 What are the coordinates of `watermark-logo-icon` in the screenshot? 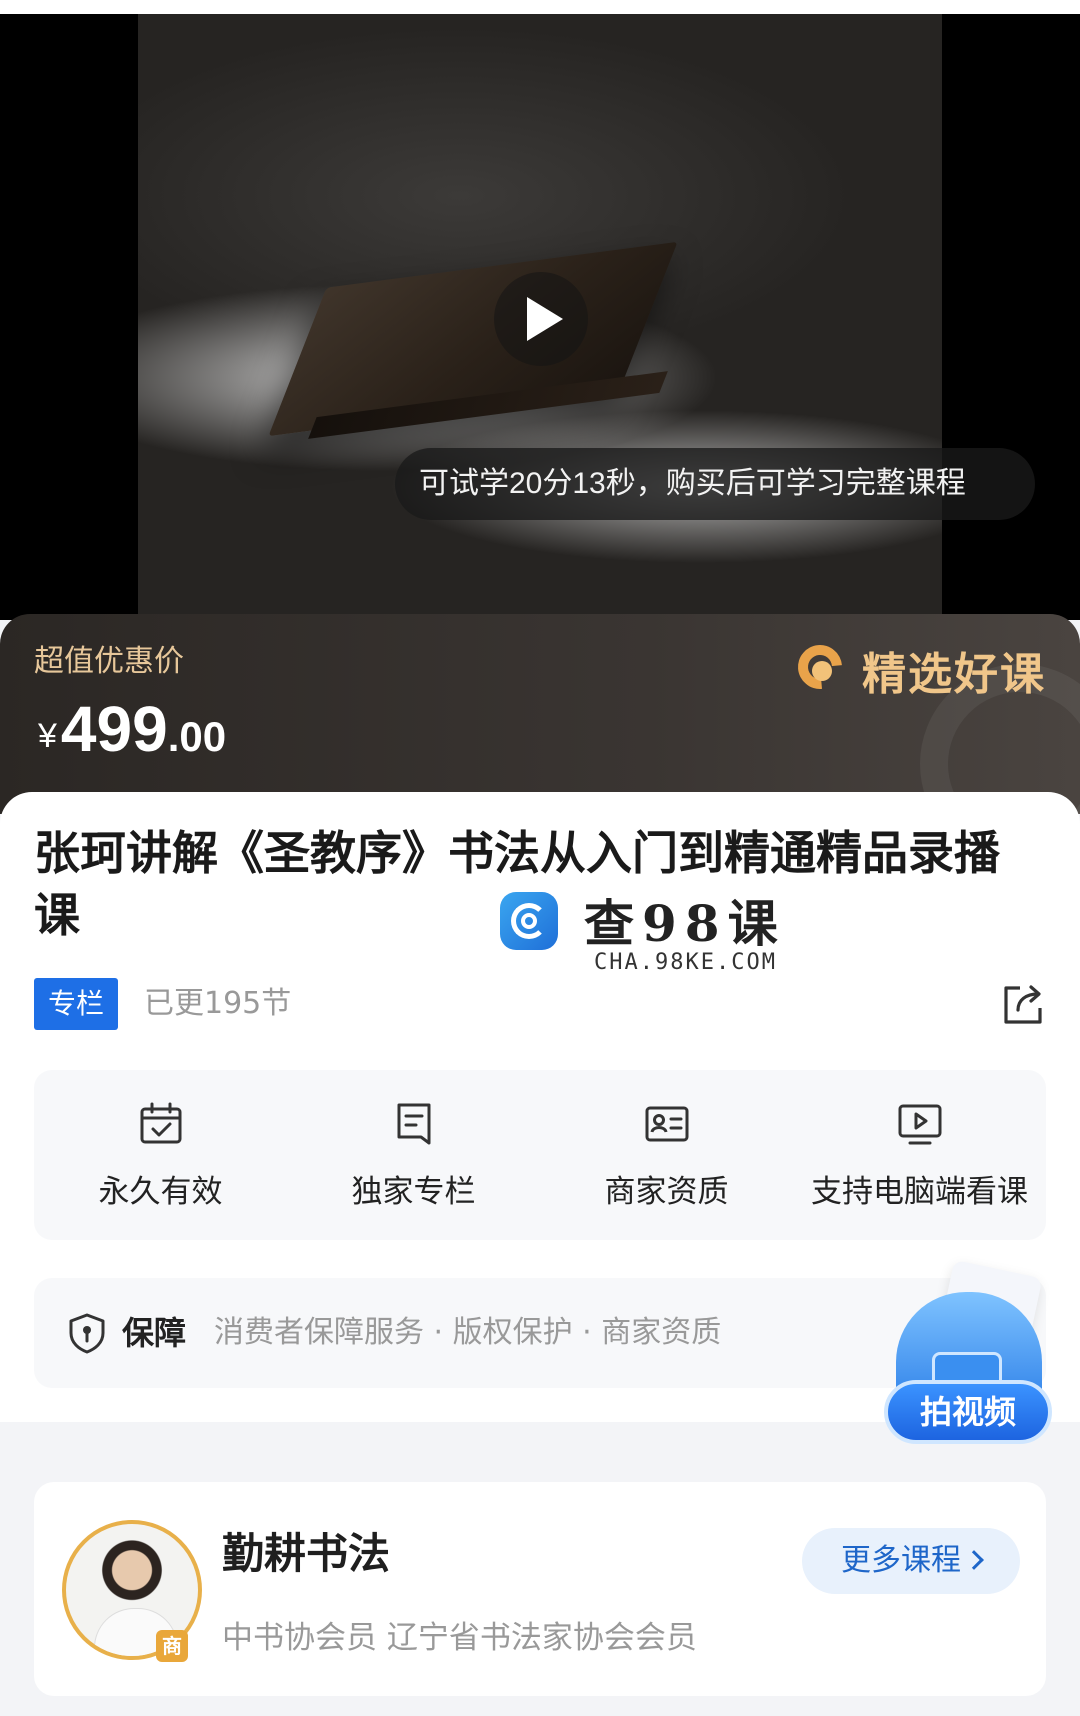 It's located at (529, 921).